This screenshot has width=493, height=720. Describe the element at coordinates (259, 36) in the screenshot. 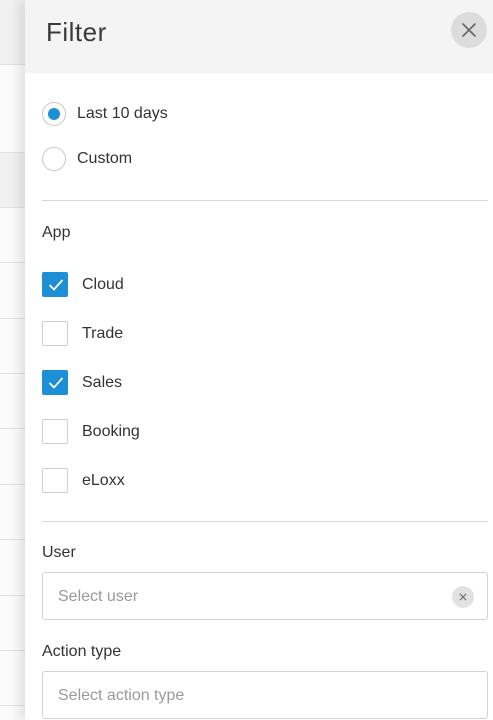

I see `drawer-header: Filter` at that location.